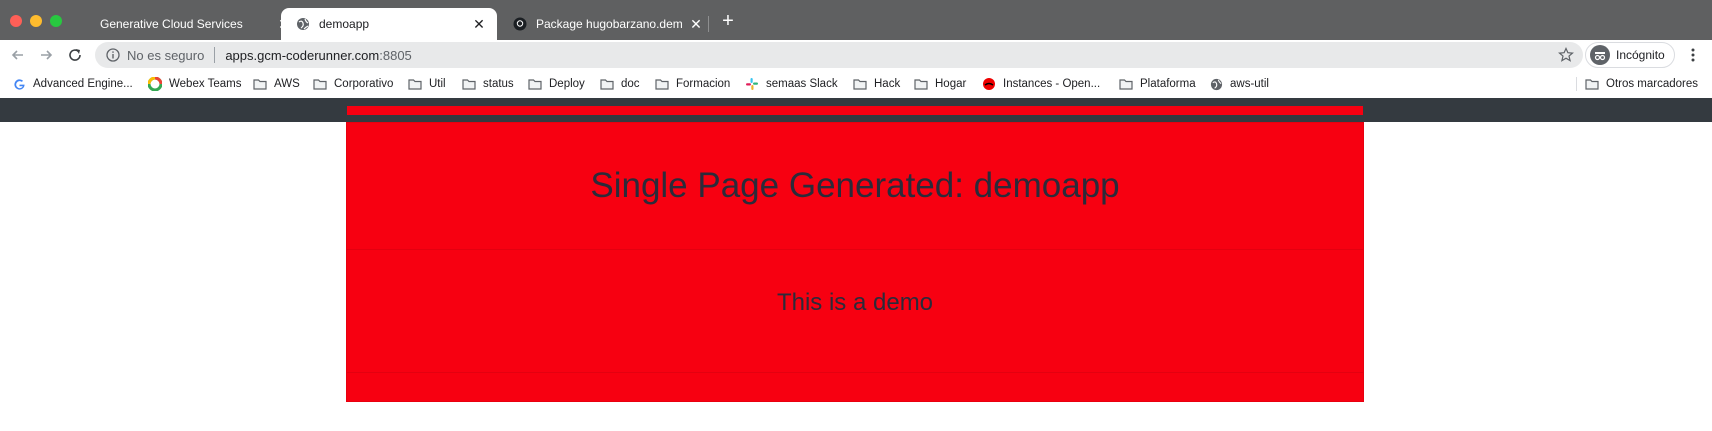  I want to click on forward-button, so click(46, 55).